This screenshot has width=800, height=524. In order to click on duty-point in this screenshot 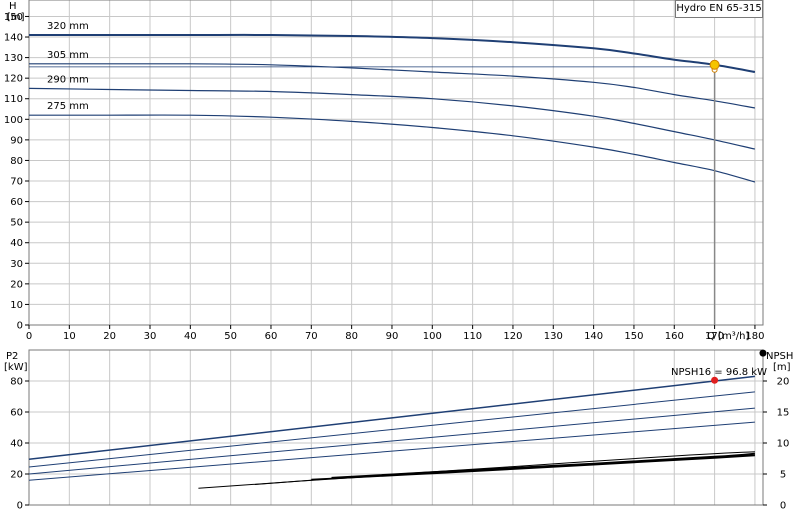, I will do `click(714, 64)`.